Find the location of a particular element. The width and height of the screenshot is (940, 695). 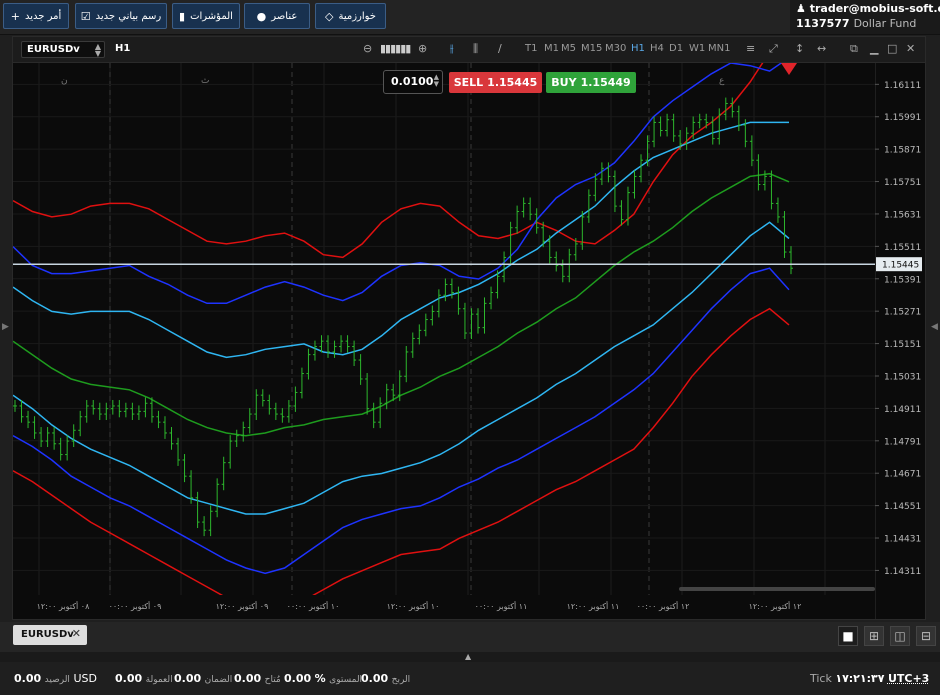

balance-value: 0.00 is located at coordinates (27, 678).